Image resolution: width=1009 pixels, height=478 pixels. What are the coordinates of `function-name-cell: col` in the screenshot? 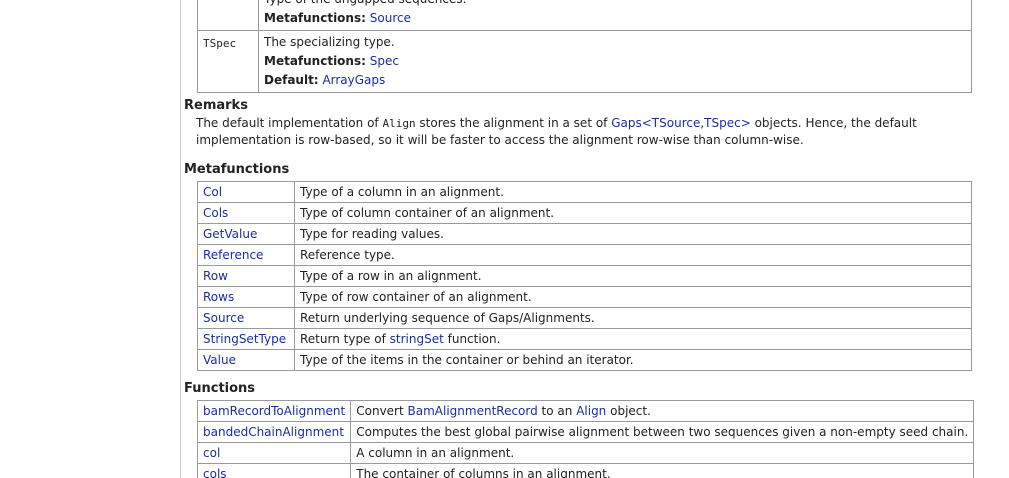 It's located at (274, 453).